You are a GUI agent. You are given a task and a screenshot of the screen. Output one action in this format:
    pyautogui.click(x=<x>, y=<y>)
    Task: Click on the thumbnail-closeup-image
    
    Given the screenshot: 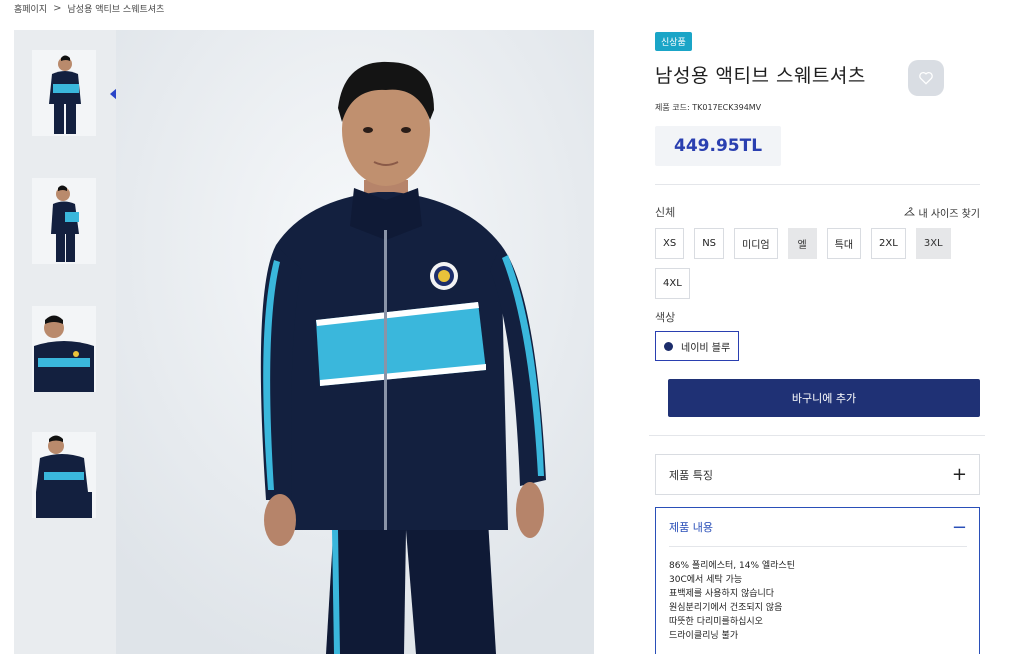 What is the action you would take?
    pyautogui.click(x=64, y=349)
    